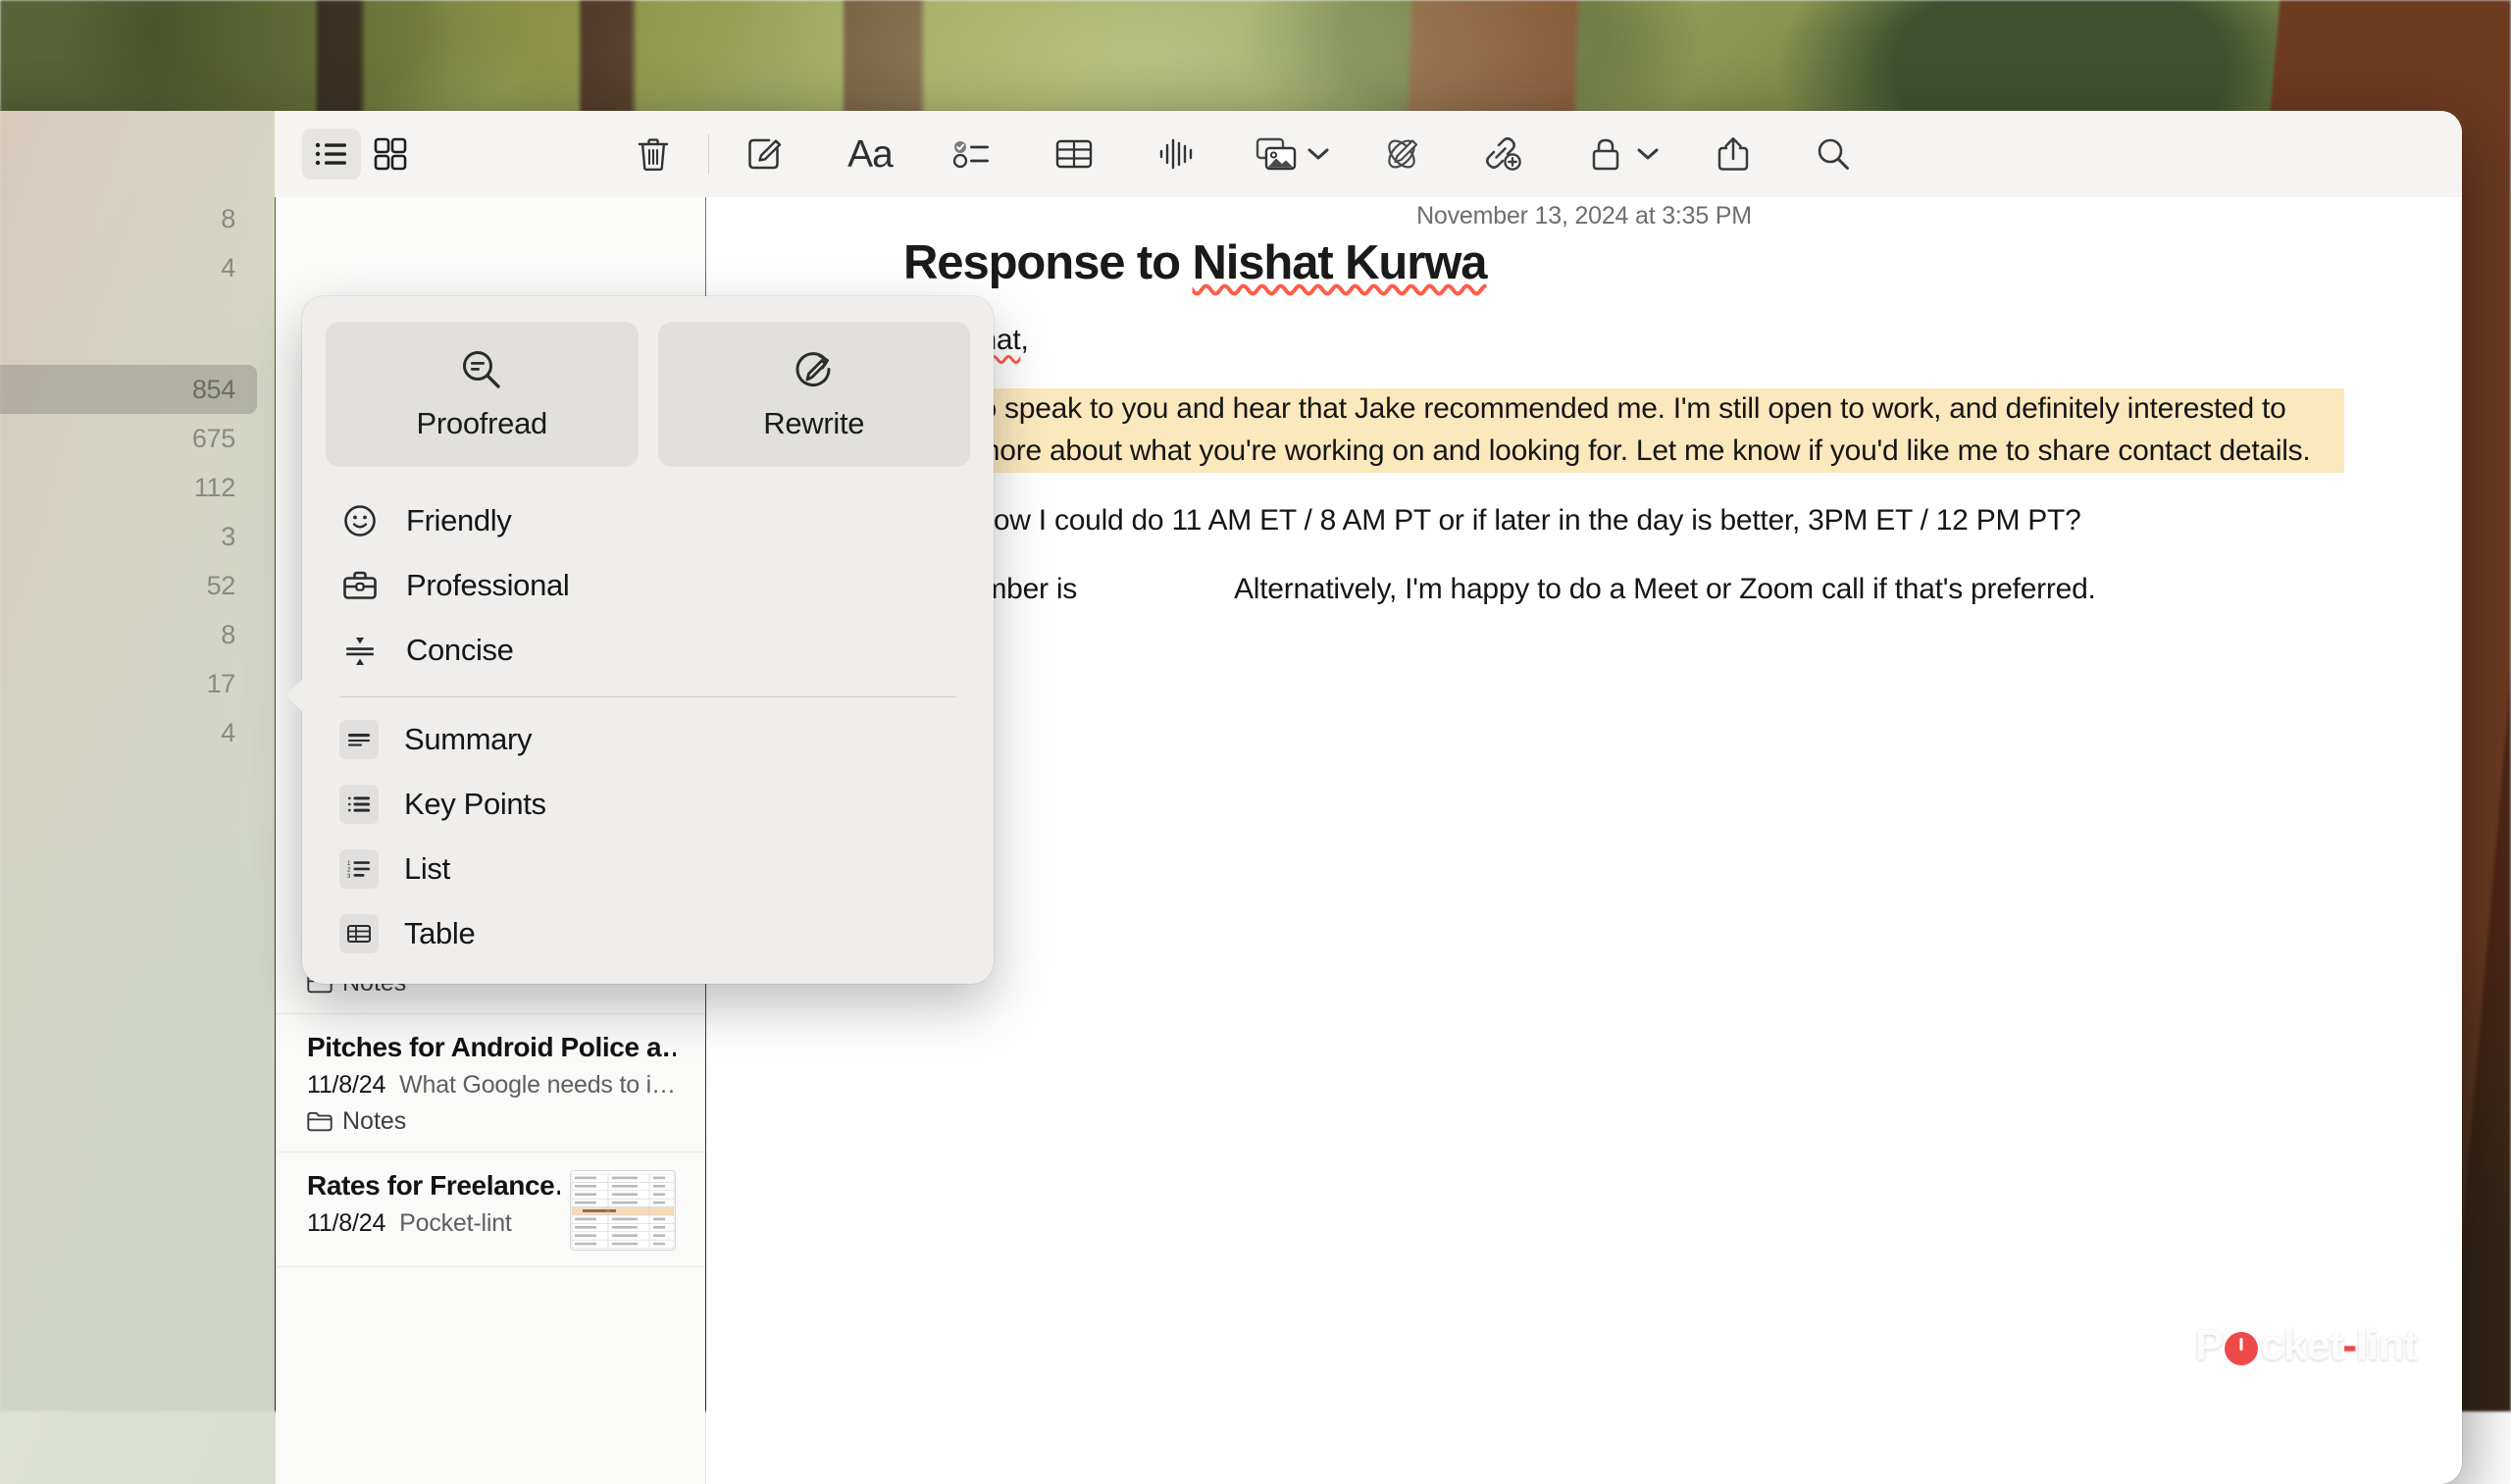 Image resolution: width=2511 pixels, height=1484 pixels. Describe the element at coordinates (137, 346) in the screenshot. I see `sidebar-section-header: d` at that location.